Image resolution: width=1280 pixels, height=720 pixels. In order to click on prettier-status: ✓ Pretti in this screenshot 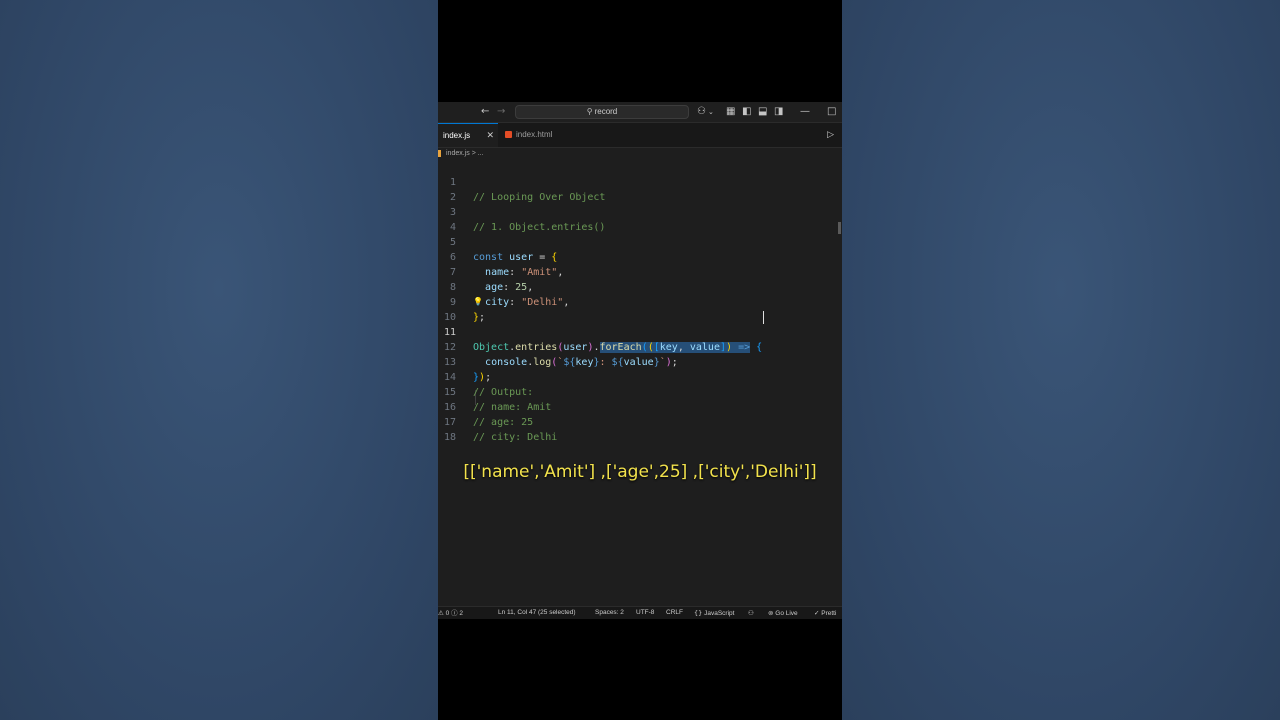, I will do `click(825, 613)`.